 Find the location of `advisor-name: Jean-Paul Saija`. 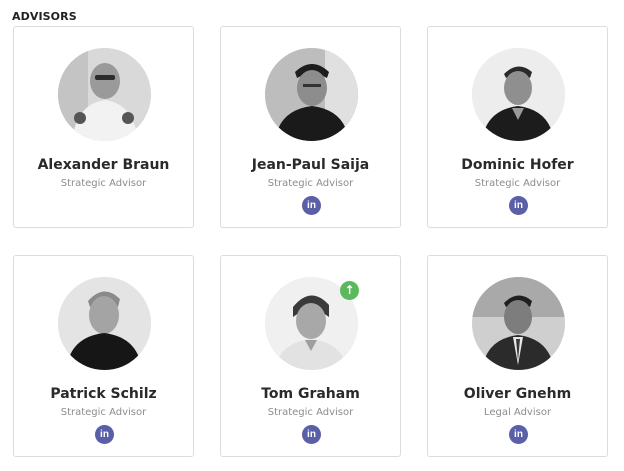

advisor-name: Jean-Paul Saija is located at coordinates (310, 165).